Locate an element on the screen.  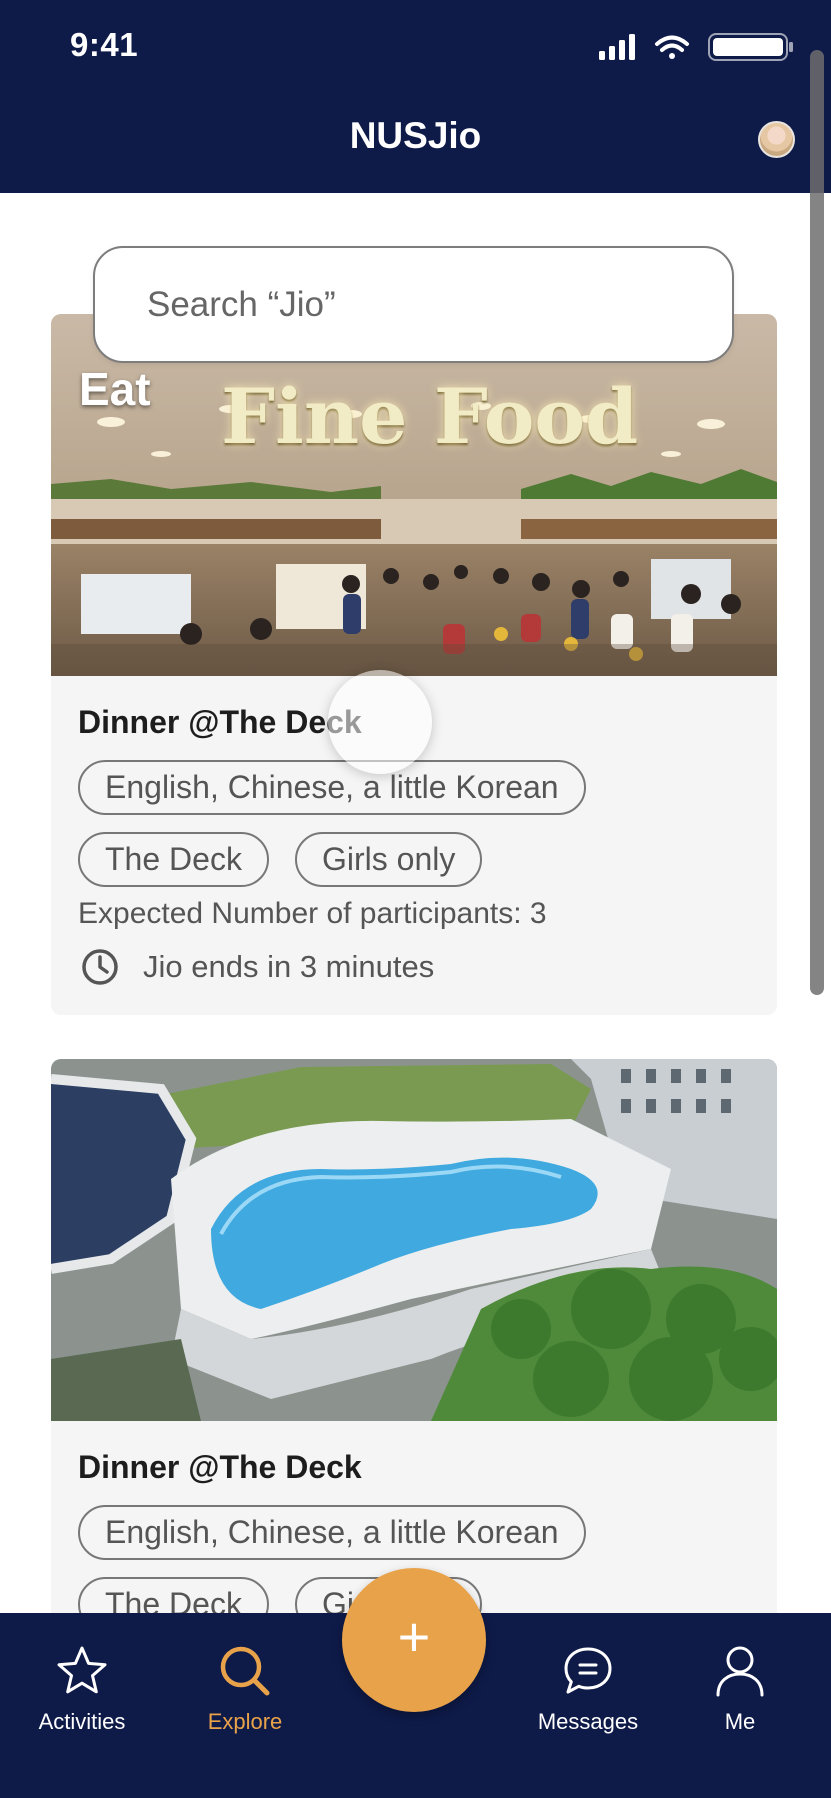
cellular-signal-icon is located at coordinates (617, 47).